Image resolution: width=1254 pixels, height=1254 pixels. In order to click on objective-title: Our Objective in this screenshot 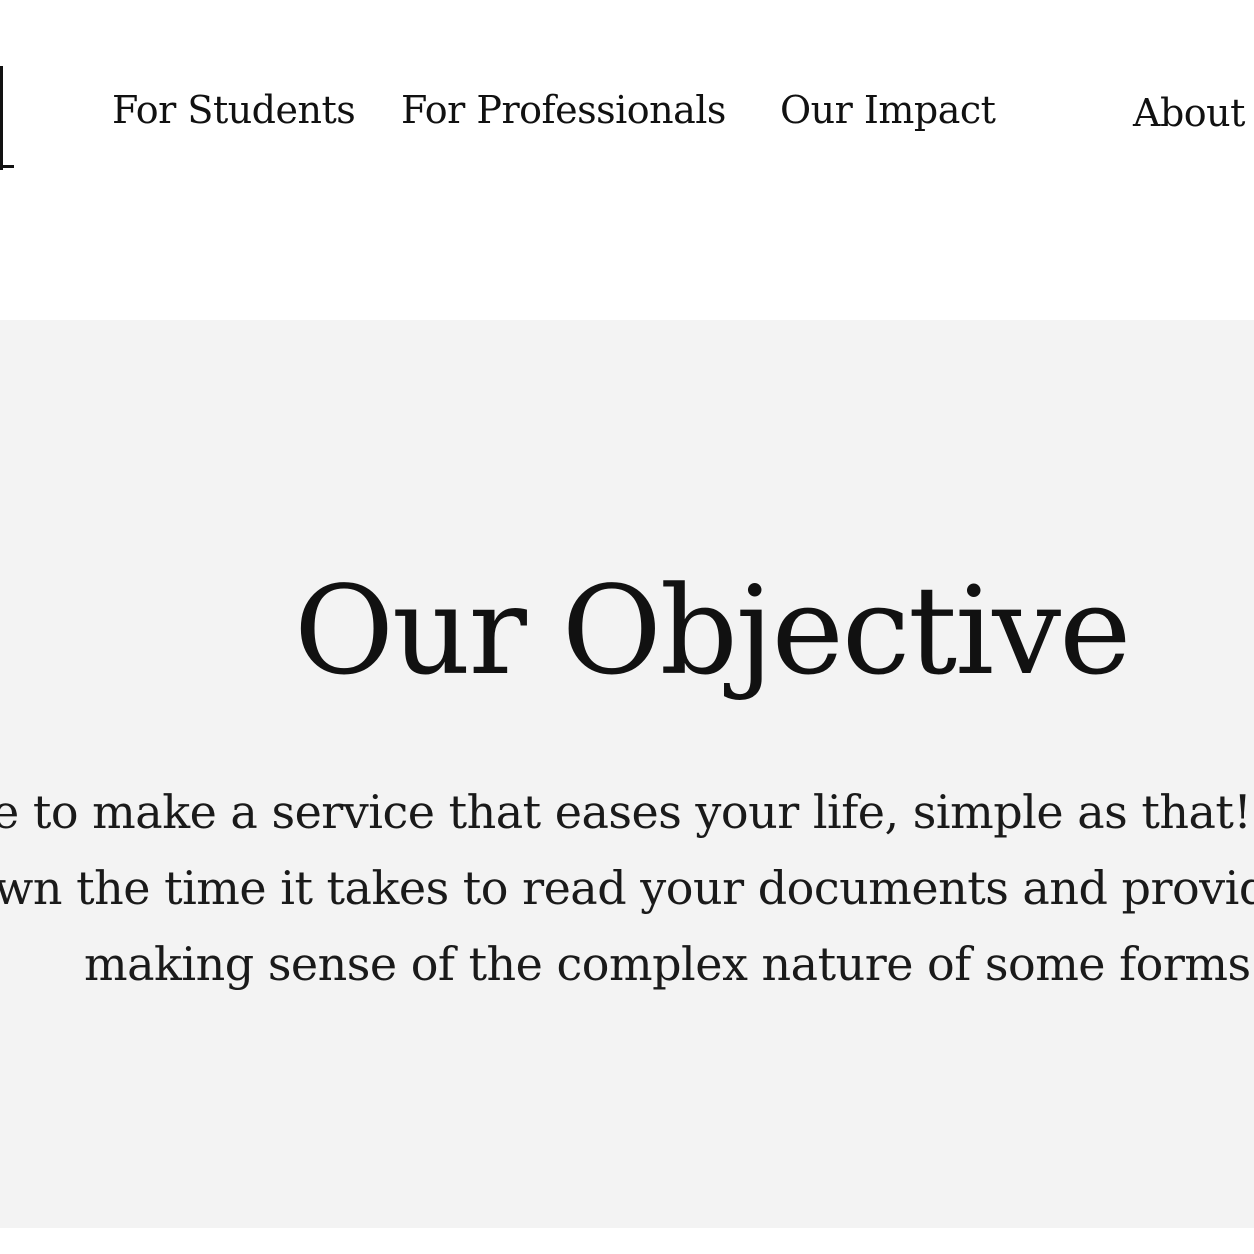, I will do `click(712, 631)`.